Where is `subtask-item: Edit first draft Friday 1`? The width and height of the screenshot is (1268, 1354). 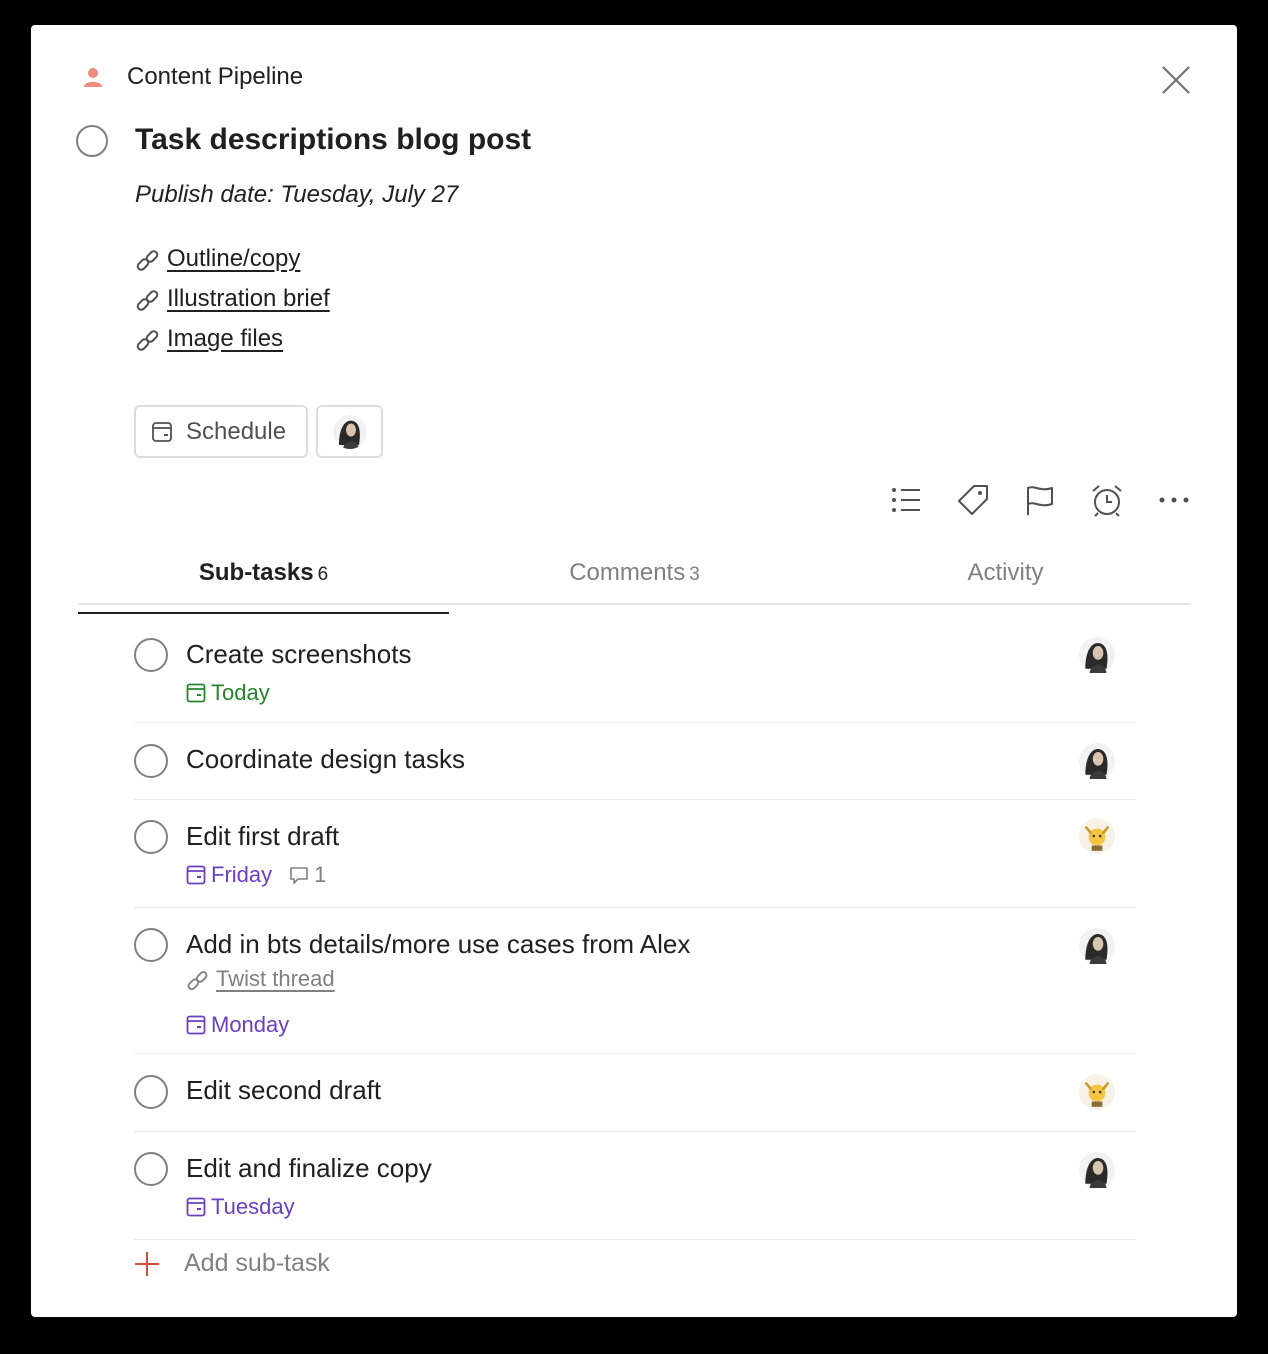
subtask-item: Edit first draft Friday 1 is located at coordinates (635, 854).